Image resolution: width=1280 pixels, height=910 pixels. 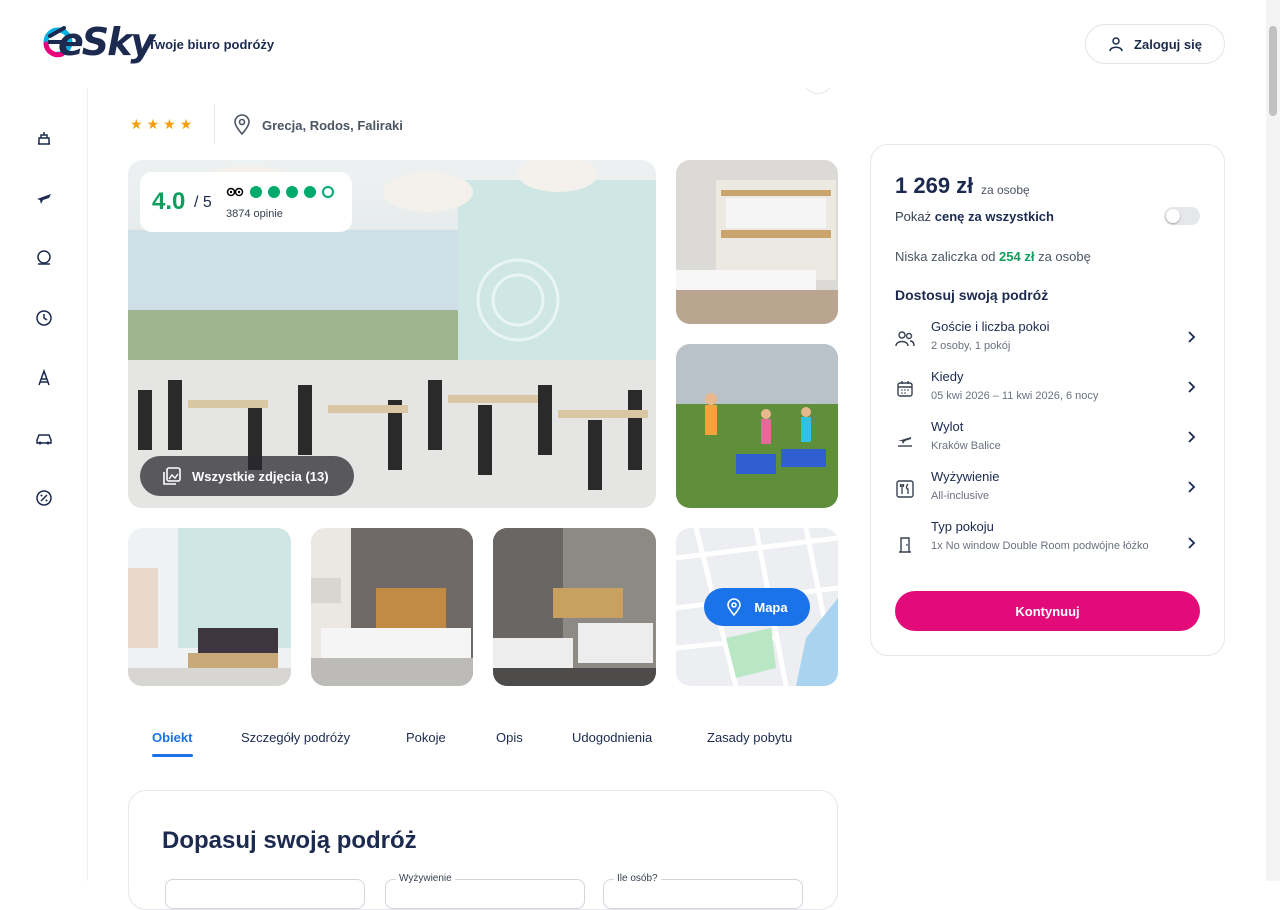 I want to click on option-guests-title: Goście i liczba pokoi, so click(x=990, y=326).